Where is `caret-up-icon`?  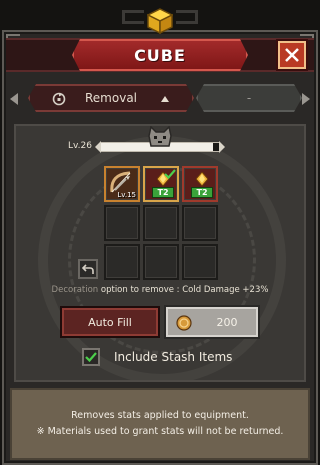
caret-up-icon is located at coordinates (165, 99).